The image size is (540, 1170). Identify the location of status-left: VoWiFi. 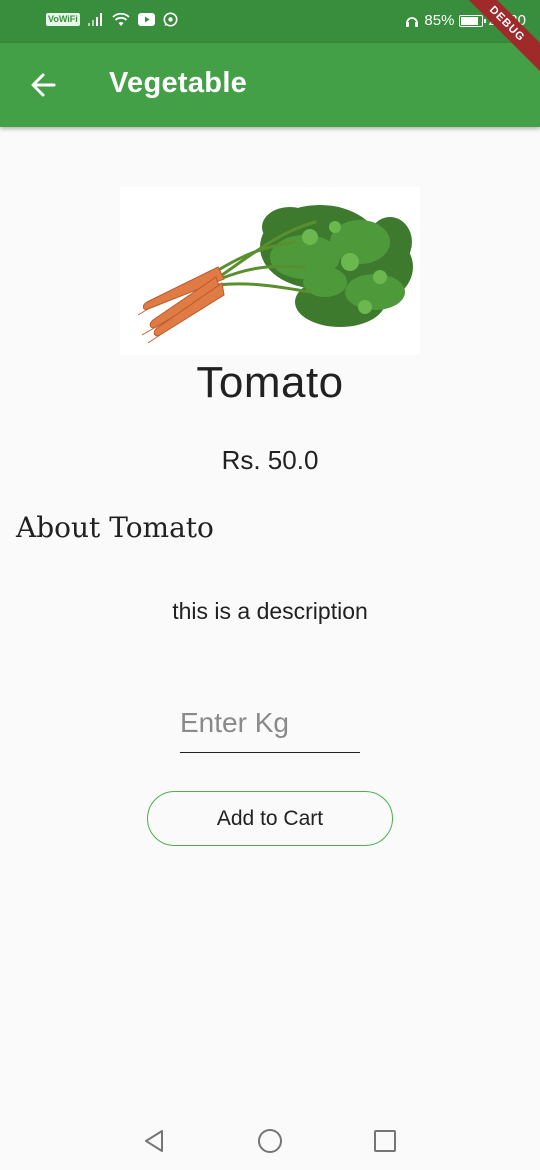
(112, 19).